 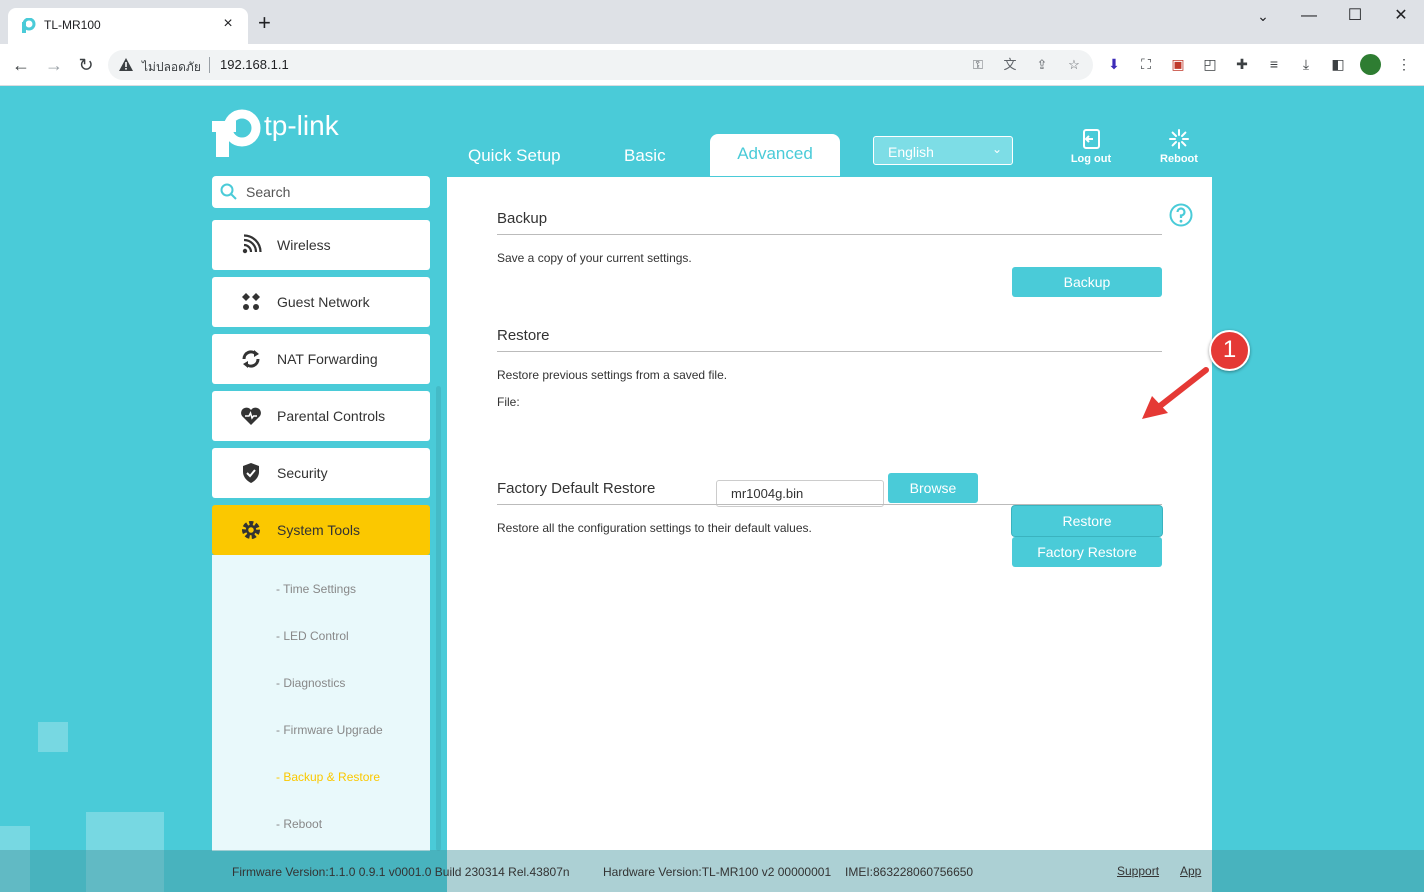 What do you see at coordinates (1091, 159) in the screenshot?
I see `logout-label: Log out` at bounding box center [1091, 159].